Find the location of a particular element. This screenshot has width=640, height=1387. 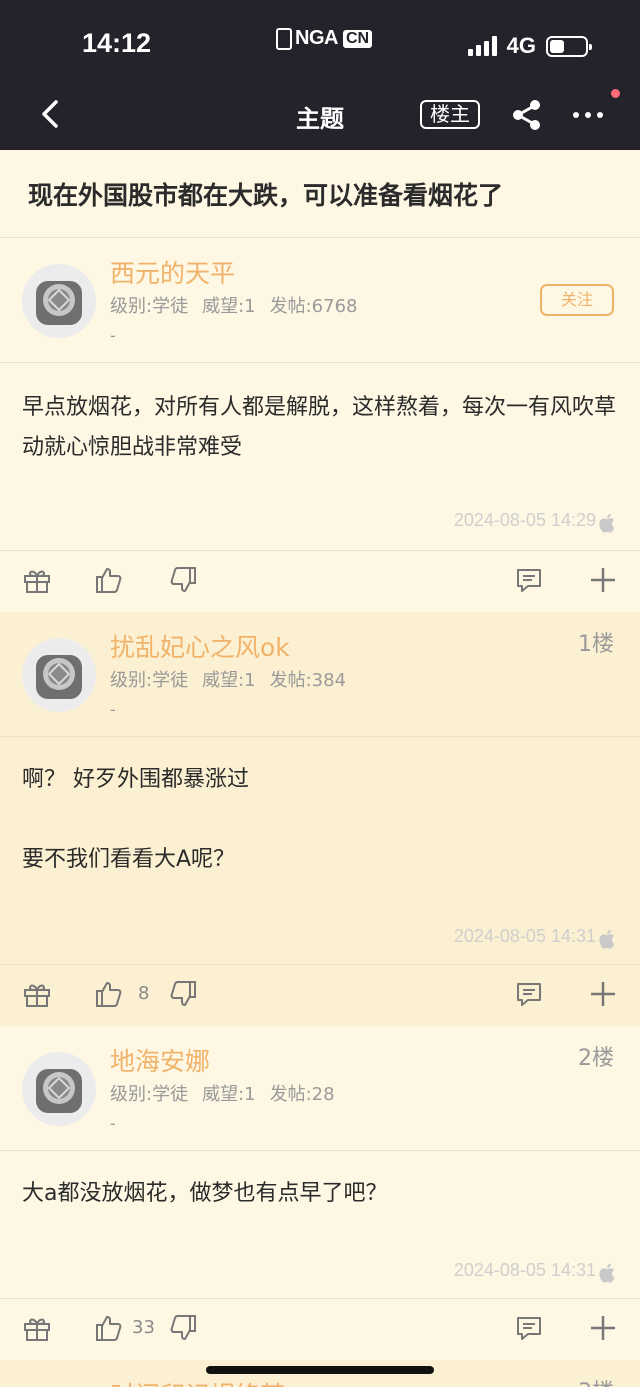

user-post-count: 发帖:28 is located at coordinates (302, 1094).